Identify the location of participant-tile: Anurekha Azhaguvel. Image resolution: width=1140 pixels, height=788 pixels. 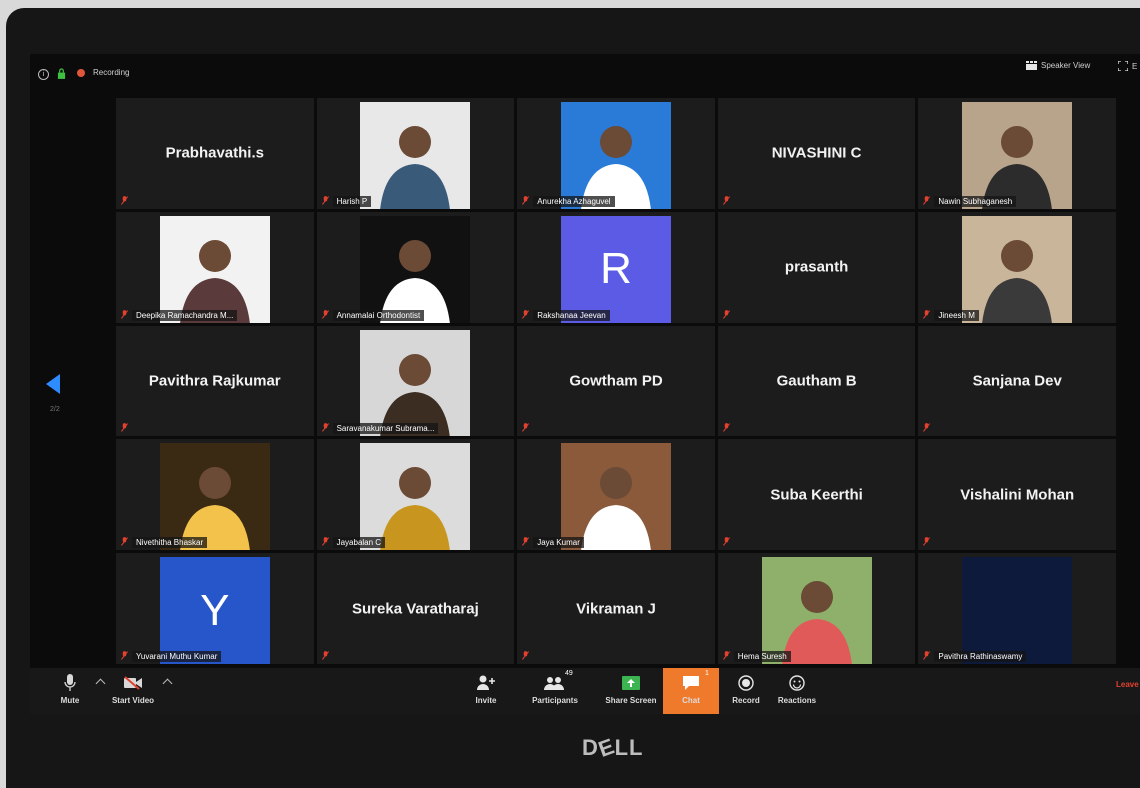
(616, 153).